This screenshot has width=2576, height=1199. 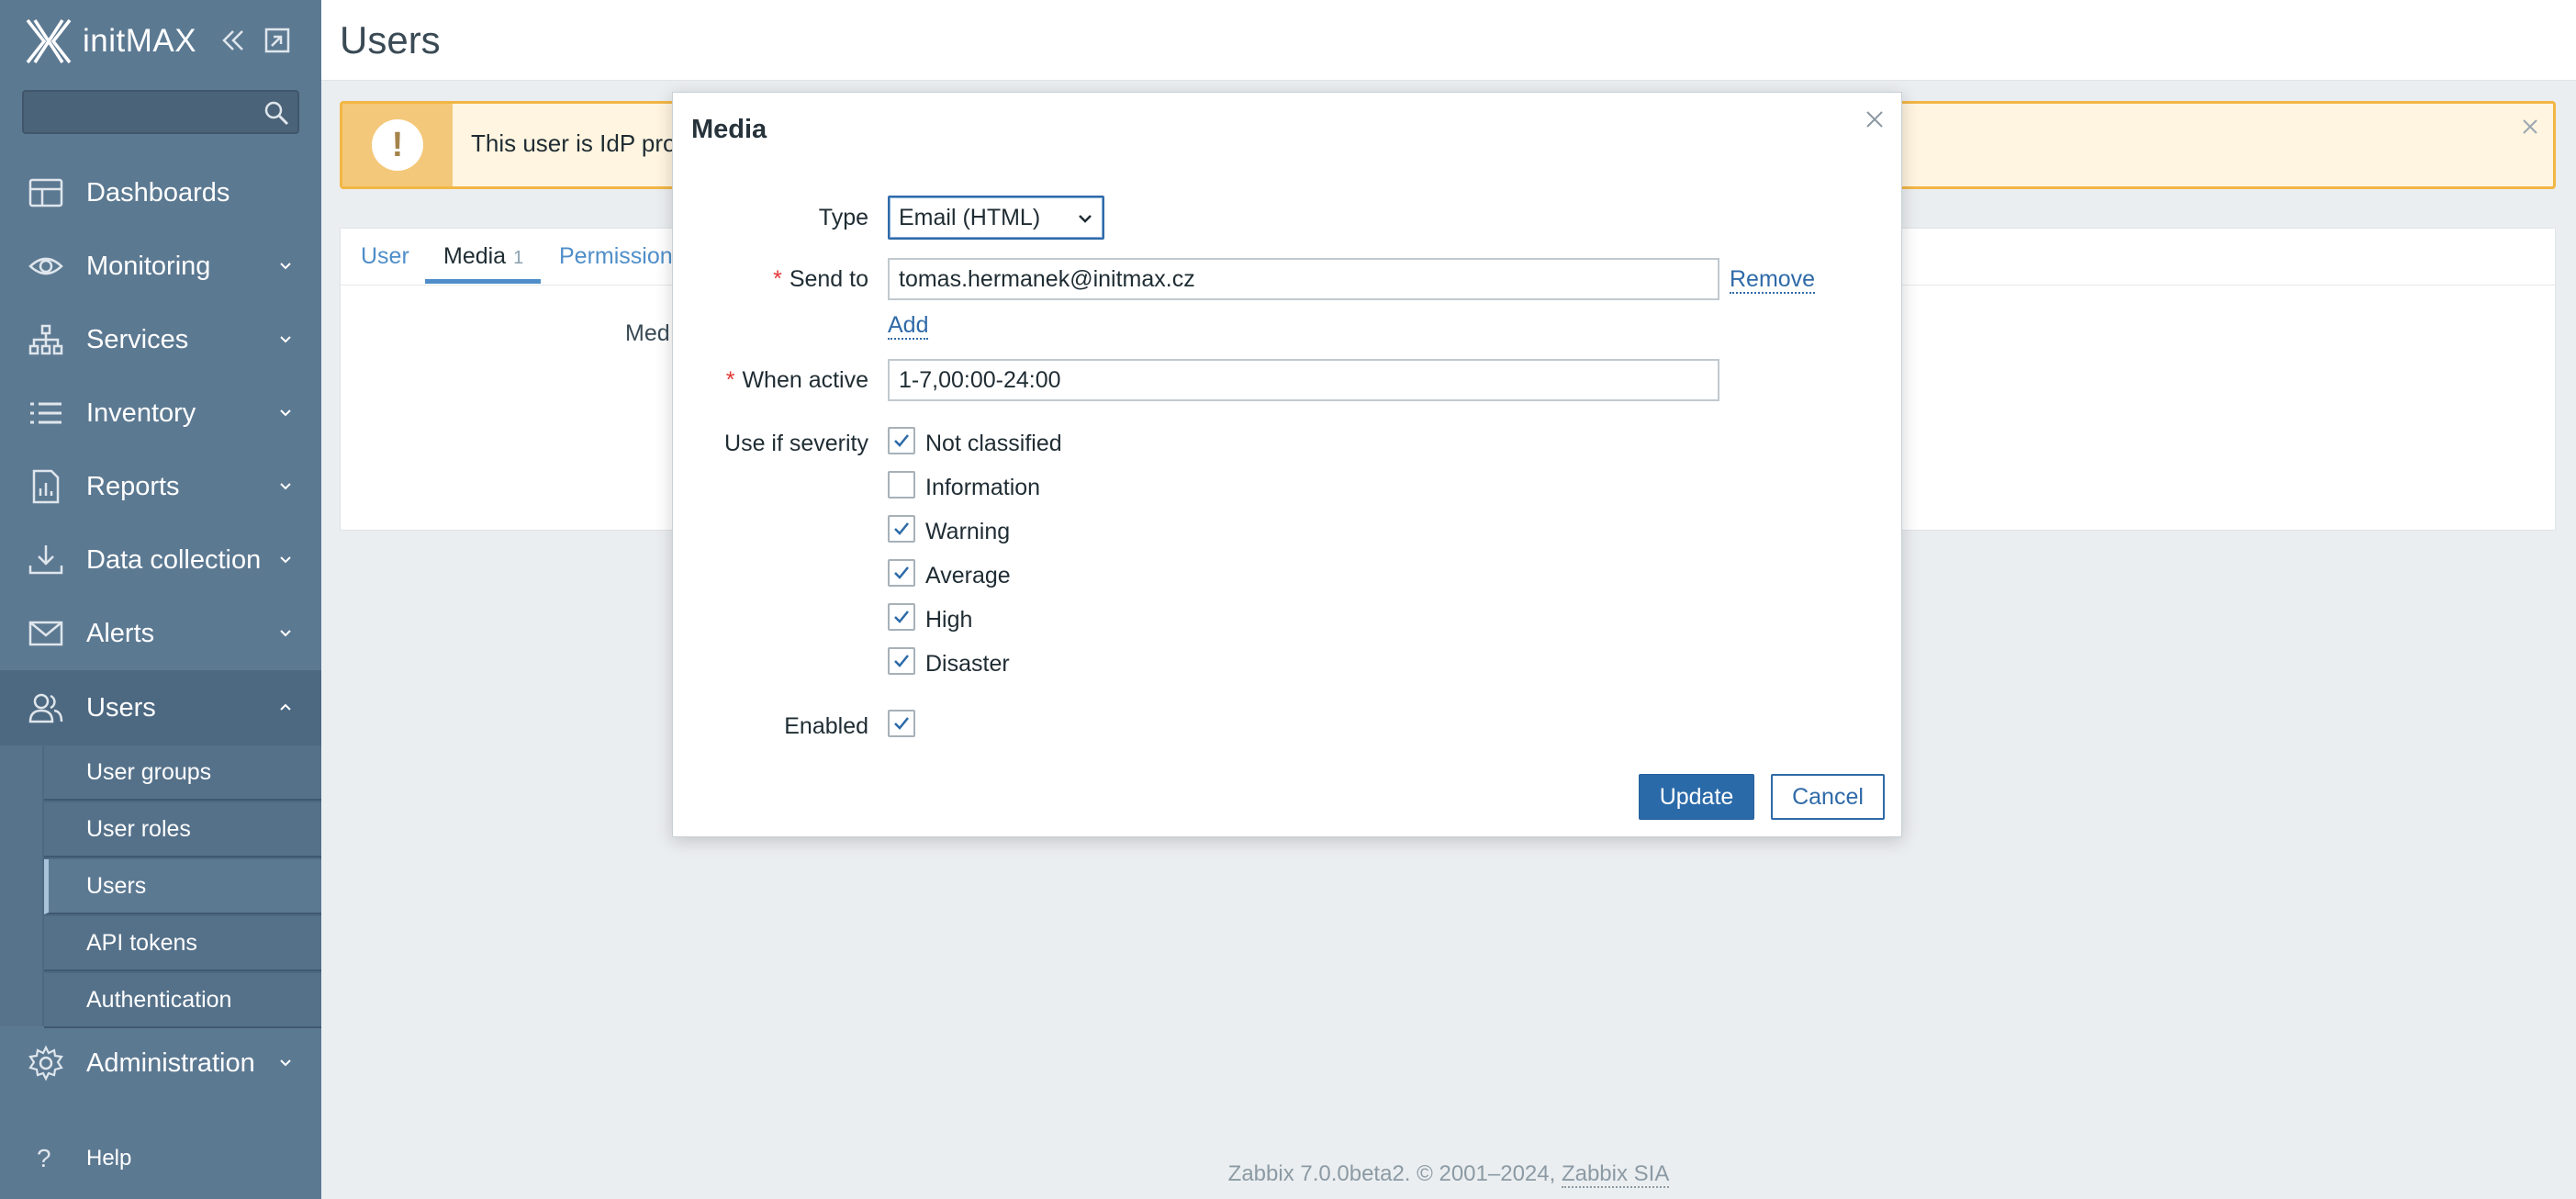 I want to click on page-title: Users, so click(x=390, y=40).